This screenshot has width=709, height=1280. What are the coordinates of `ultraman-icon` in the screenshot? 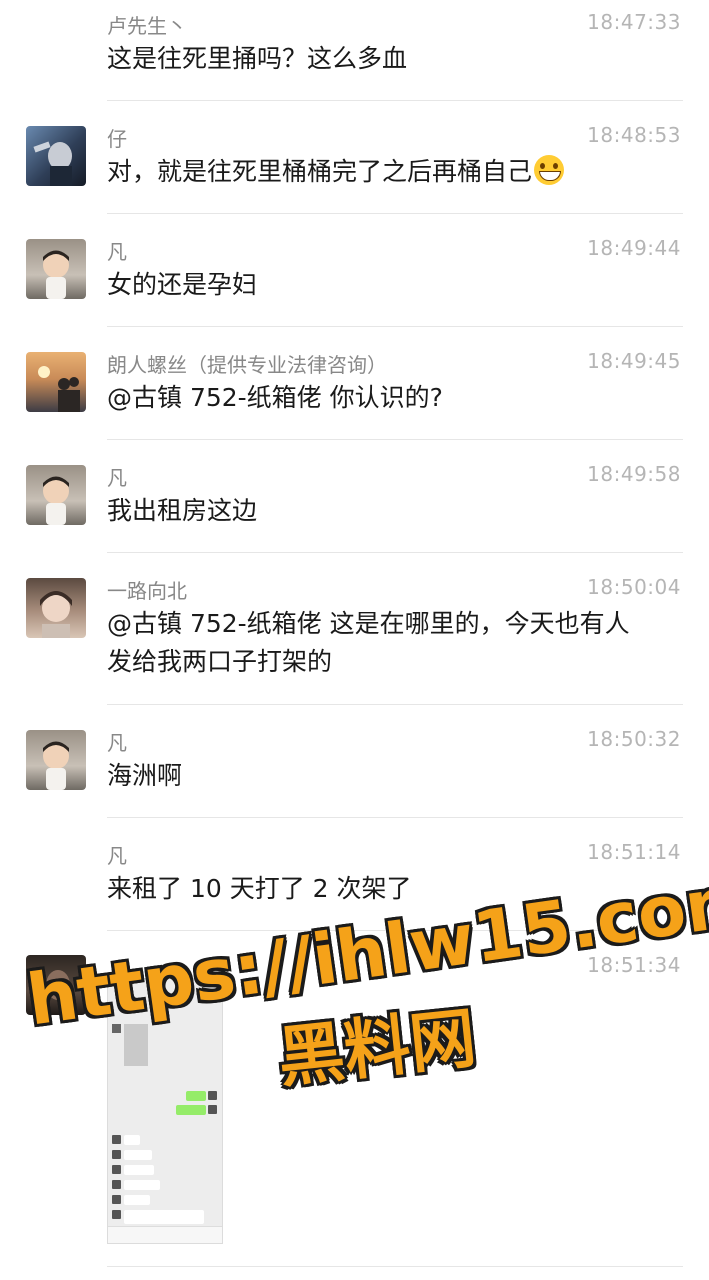 It's located at (52, 163).